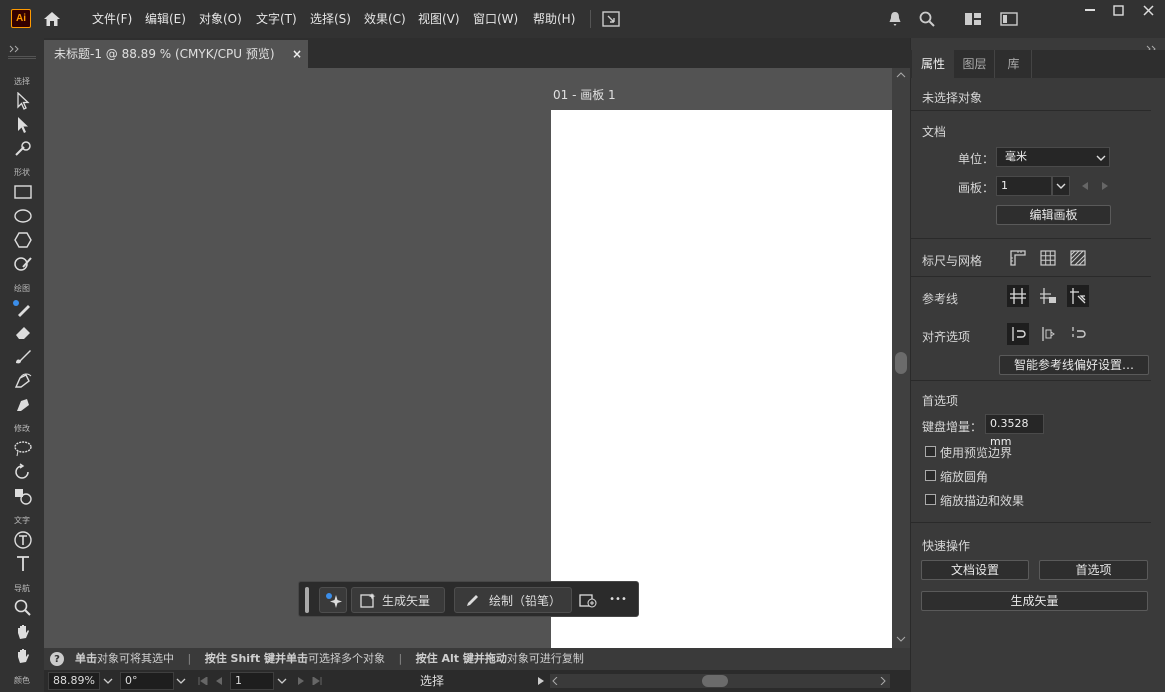 This screenshot has width=1165, height=692. Describe the element at coordinates (590, 19) in the screenshot. I see `menu-divider` at that location.